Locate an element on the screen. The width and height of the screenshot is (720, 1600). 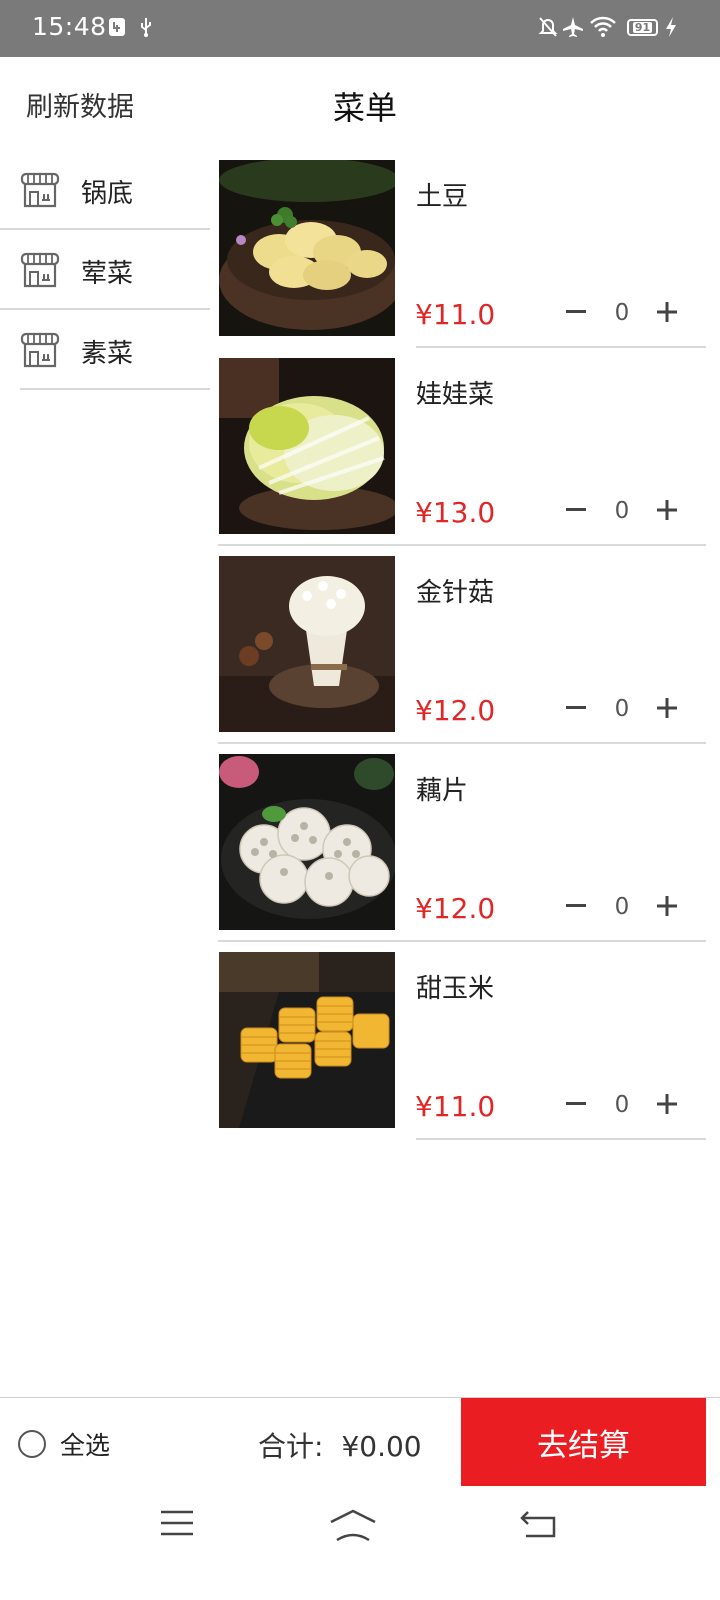
list-item: 娃娃菜 ¥13.0 0 is located at coordinates (469, 457).